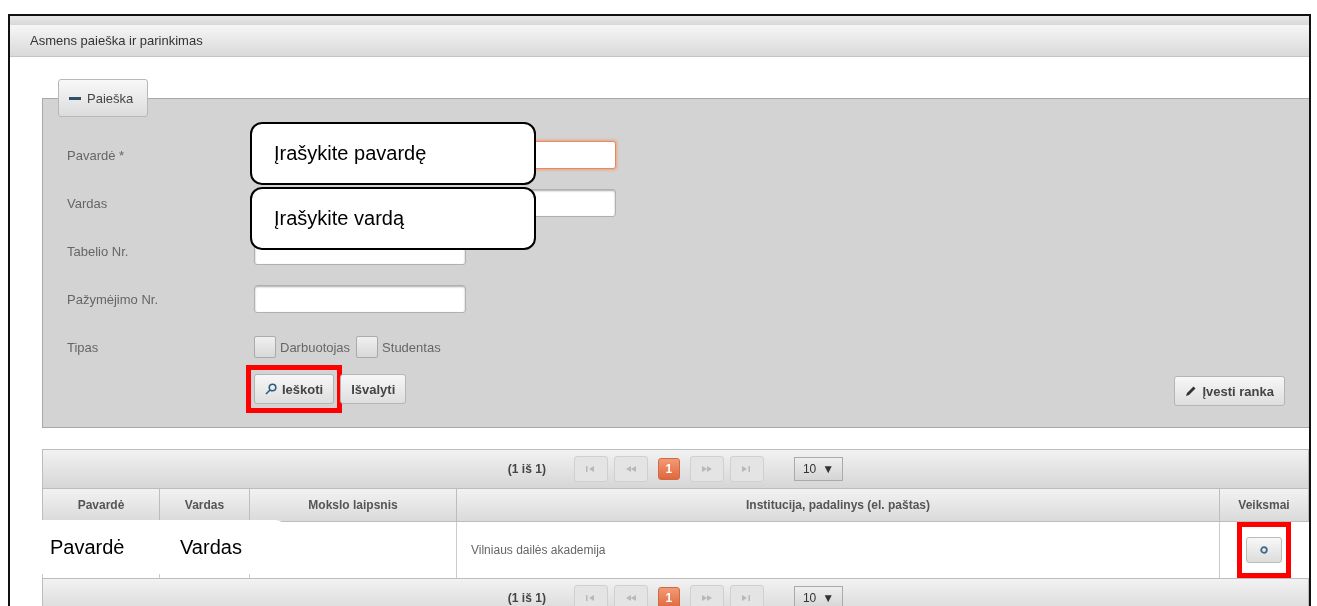 This screenshot has height=606, width=1317. Describe the element at coordinates (98, 251) in the screenshot. I see `field-label: Tabelio Nr.` at that location.